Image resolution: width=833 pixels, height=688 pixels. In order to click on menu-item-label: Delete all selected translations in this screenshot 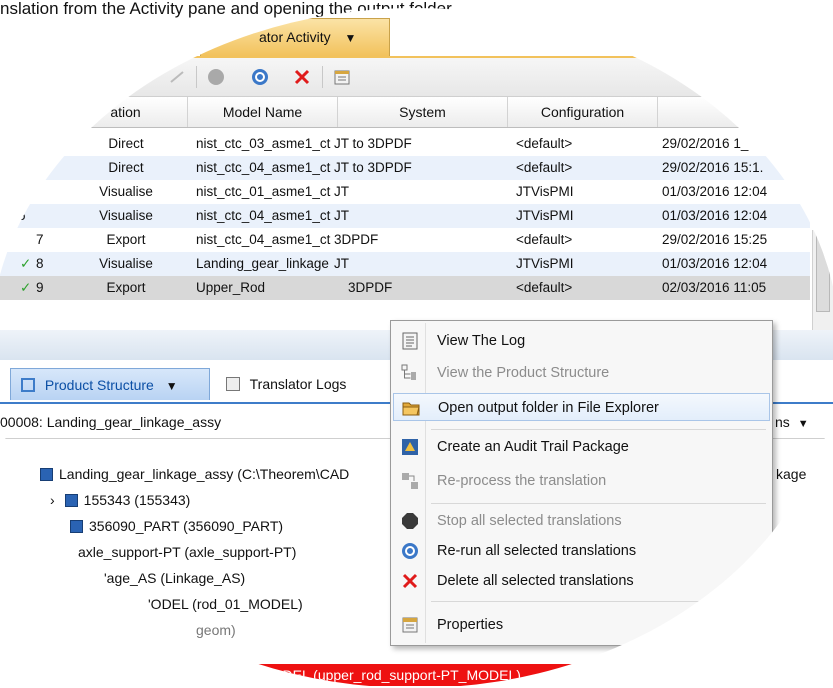, I will do `click(535, 581)`.